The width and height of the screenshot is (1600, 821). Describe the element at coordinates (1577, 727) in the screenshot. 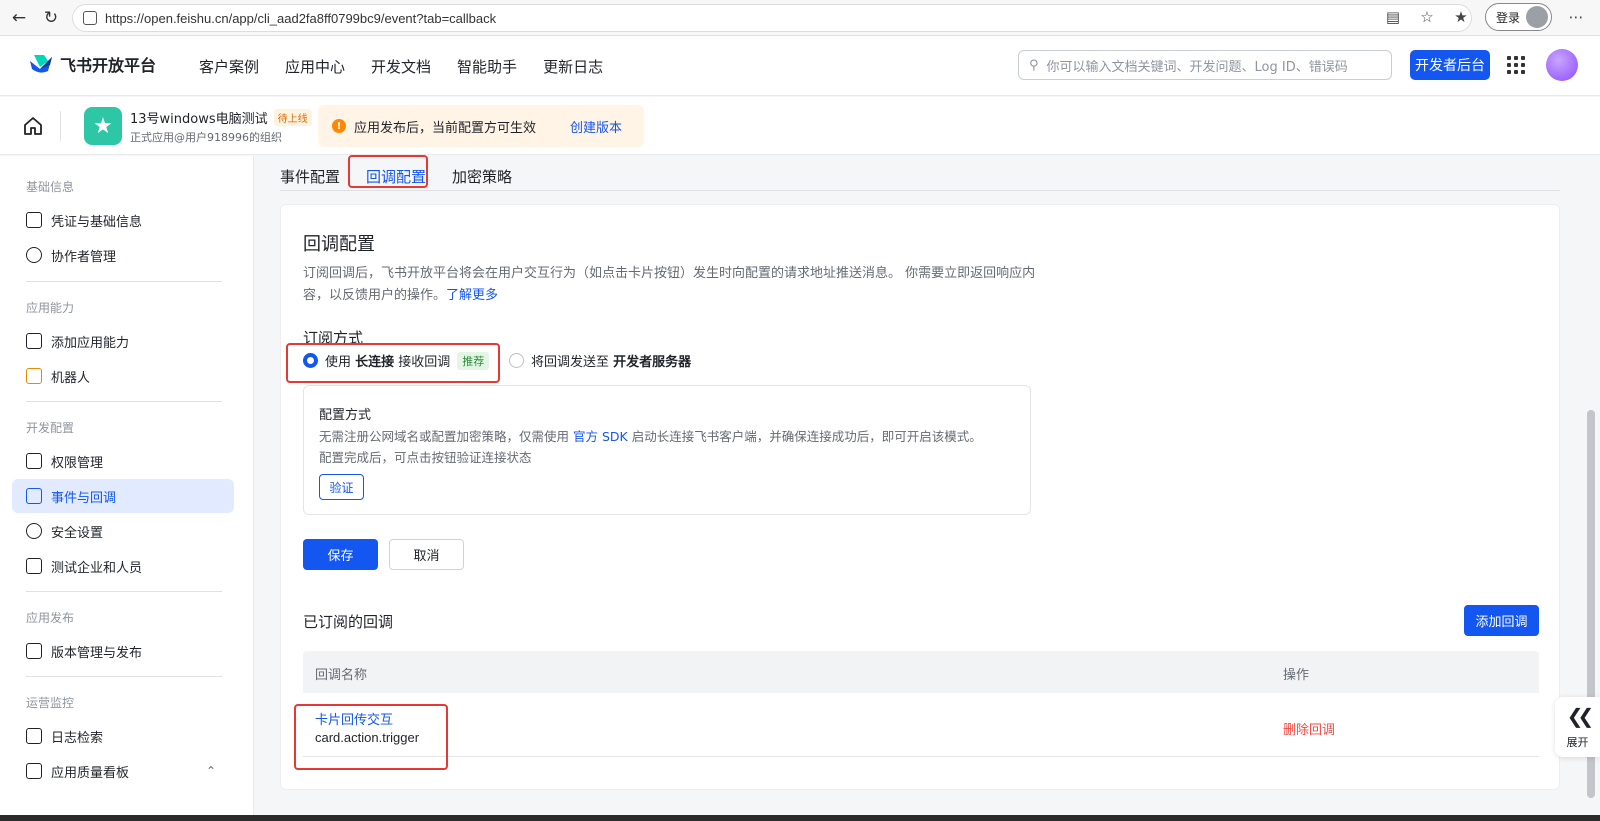

I see `expand-panel-button: ❮❮ 展开` at that location.